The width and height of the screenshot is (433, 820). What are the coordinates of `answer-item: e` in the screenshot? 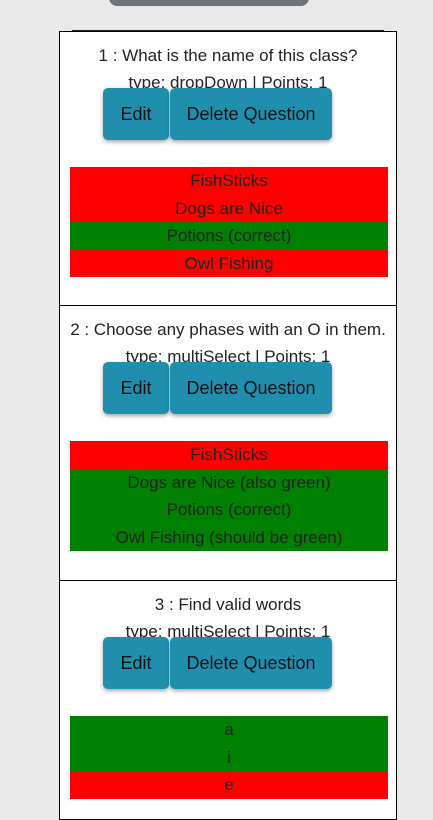 It's located at (229, 785).